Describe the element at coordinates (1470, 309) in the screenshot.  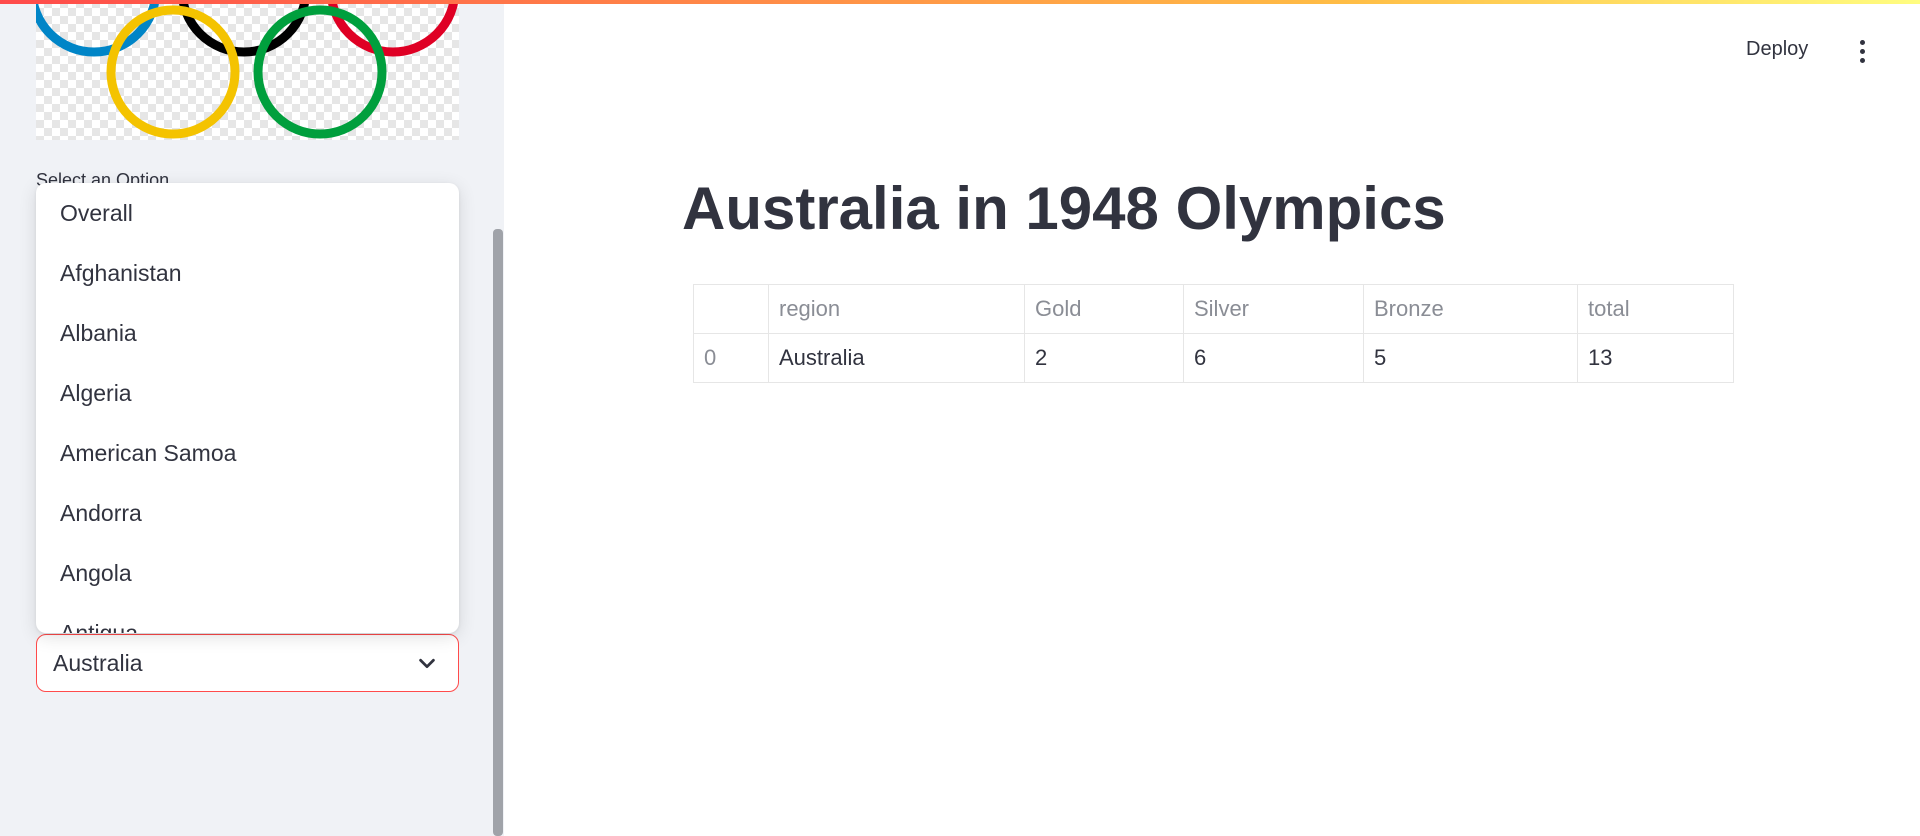
I see `column-header-bronze: Bronze` at that location.